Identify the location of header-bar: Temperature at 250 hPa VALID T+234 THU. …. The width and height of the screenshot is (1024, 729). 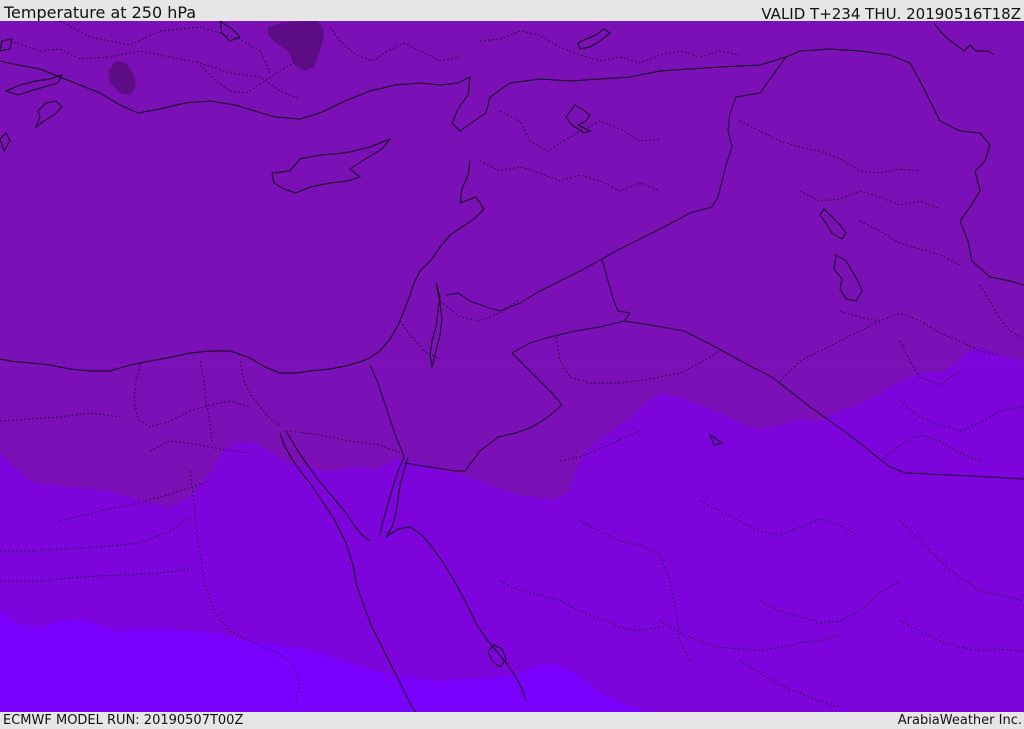
(512, 11).